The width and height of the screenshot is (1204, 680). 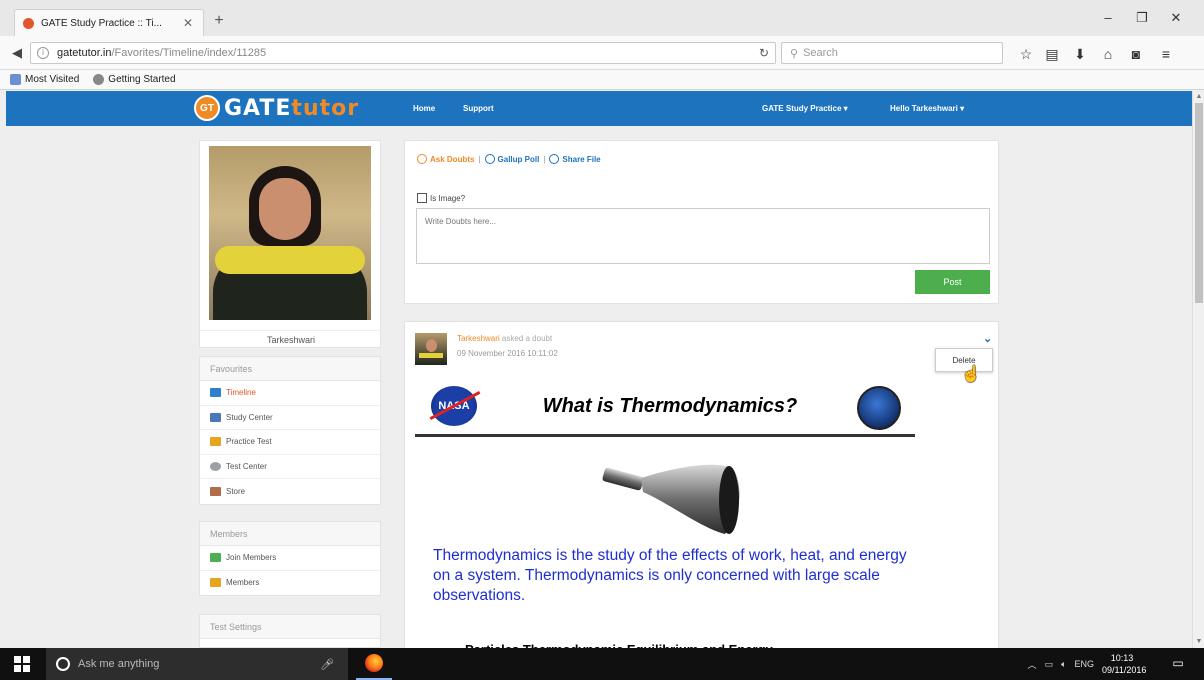 I want to click on microphone-icon: 🎤︎, so click(x=327, y=664).